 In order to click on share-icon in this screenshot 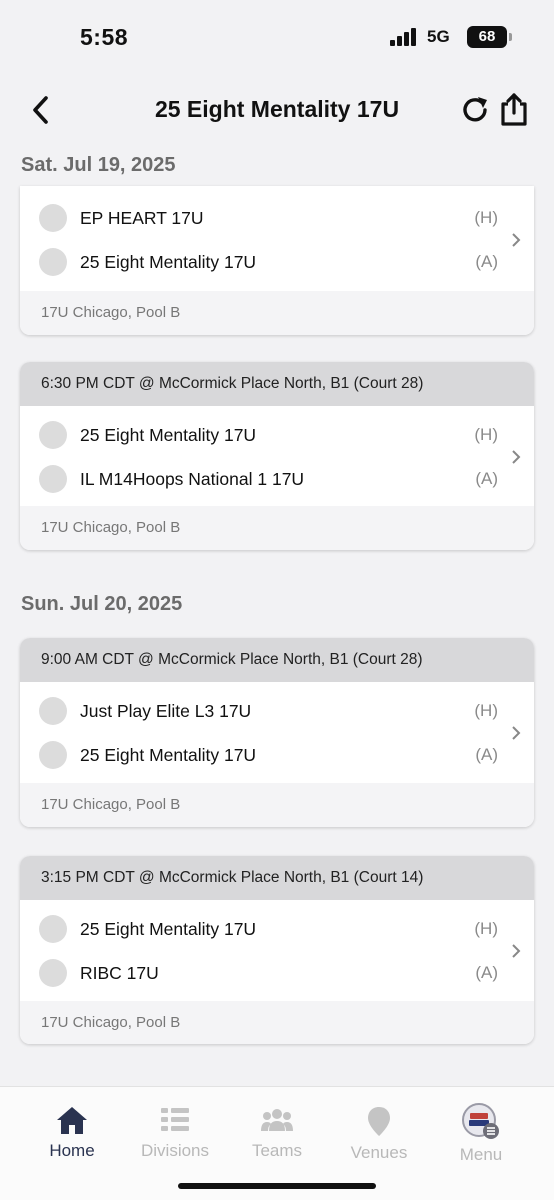, I will do `click(514, 109)`.